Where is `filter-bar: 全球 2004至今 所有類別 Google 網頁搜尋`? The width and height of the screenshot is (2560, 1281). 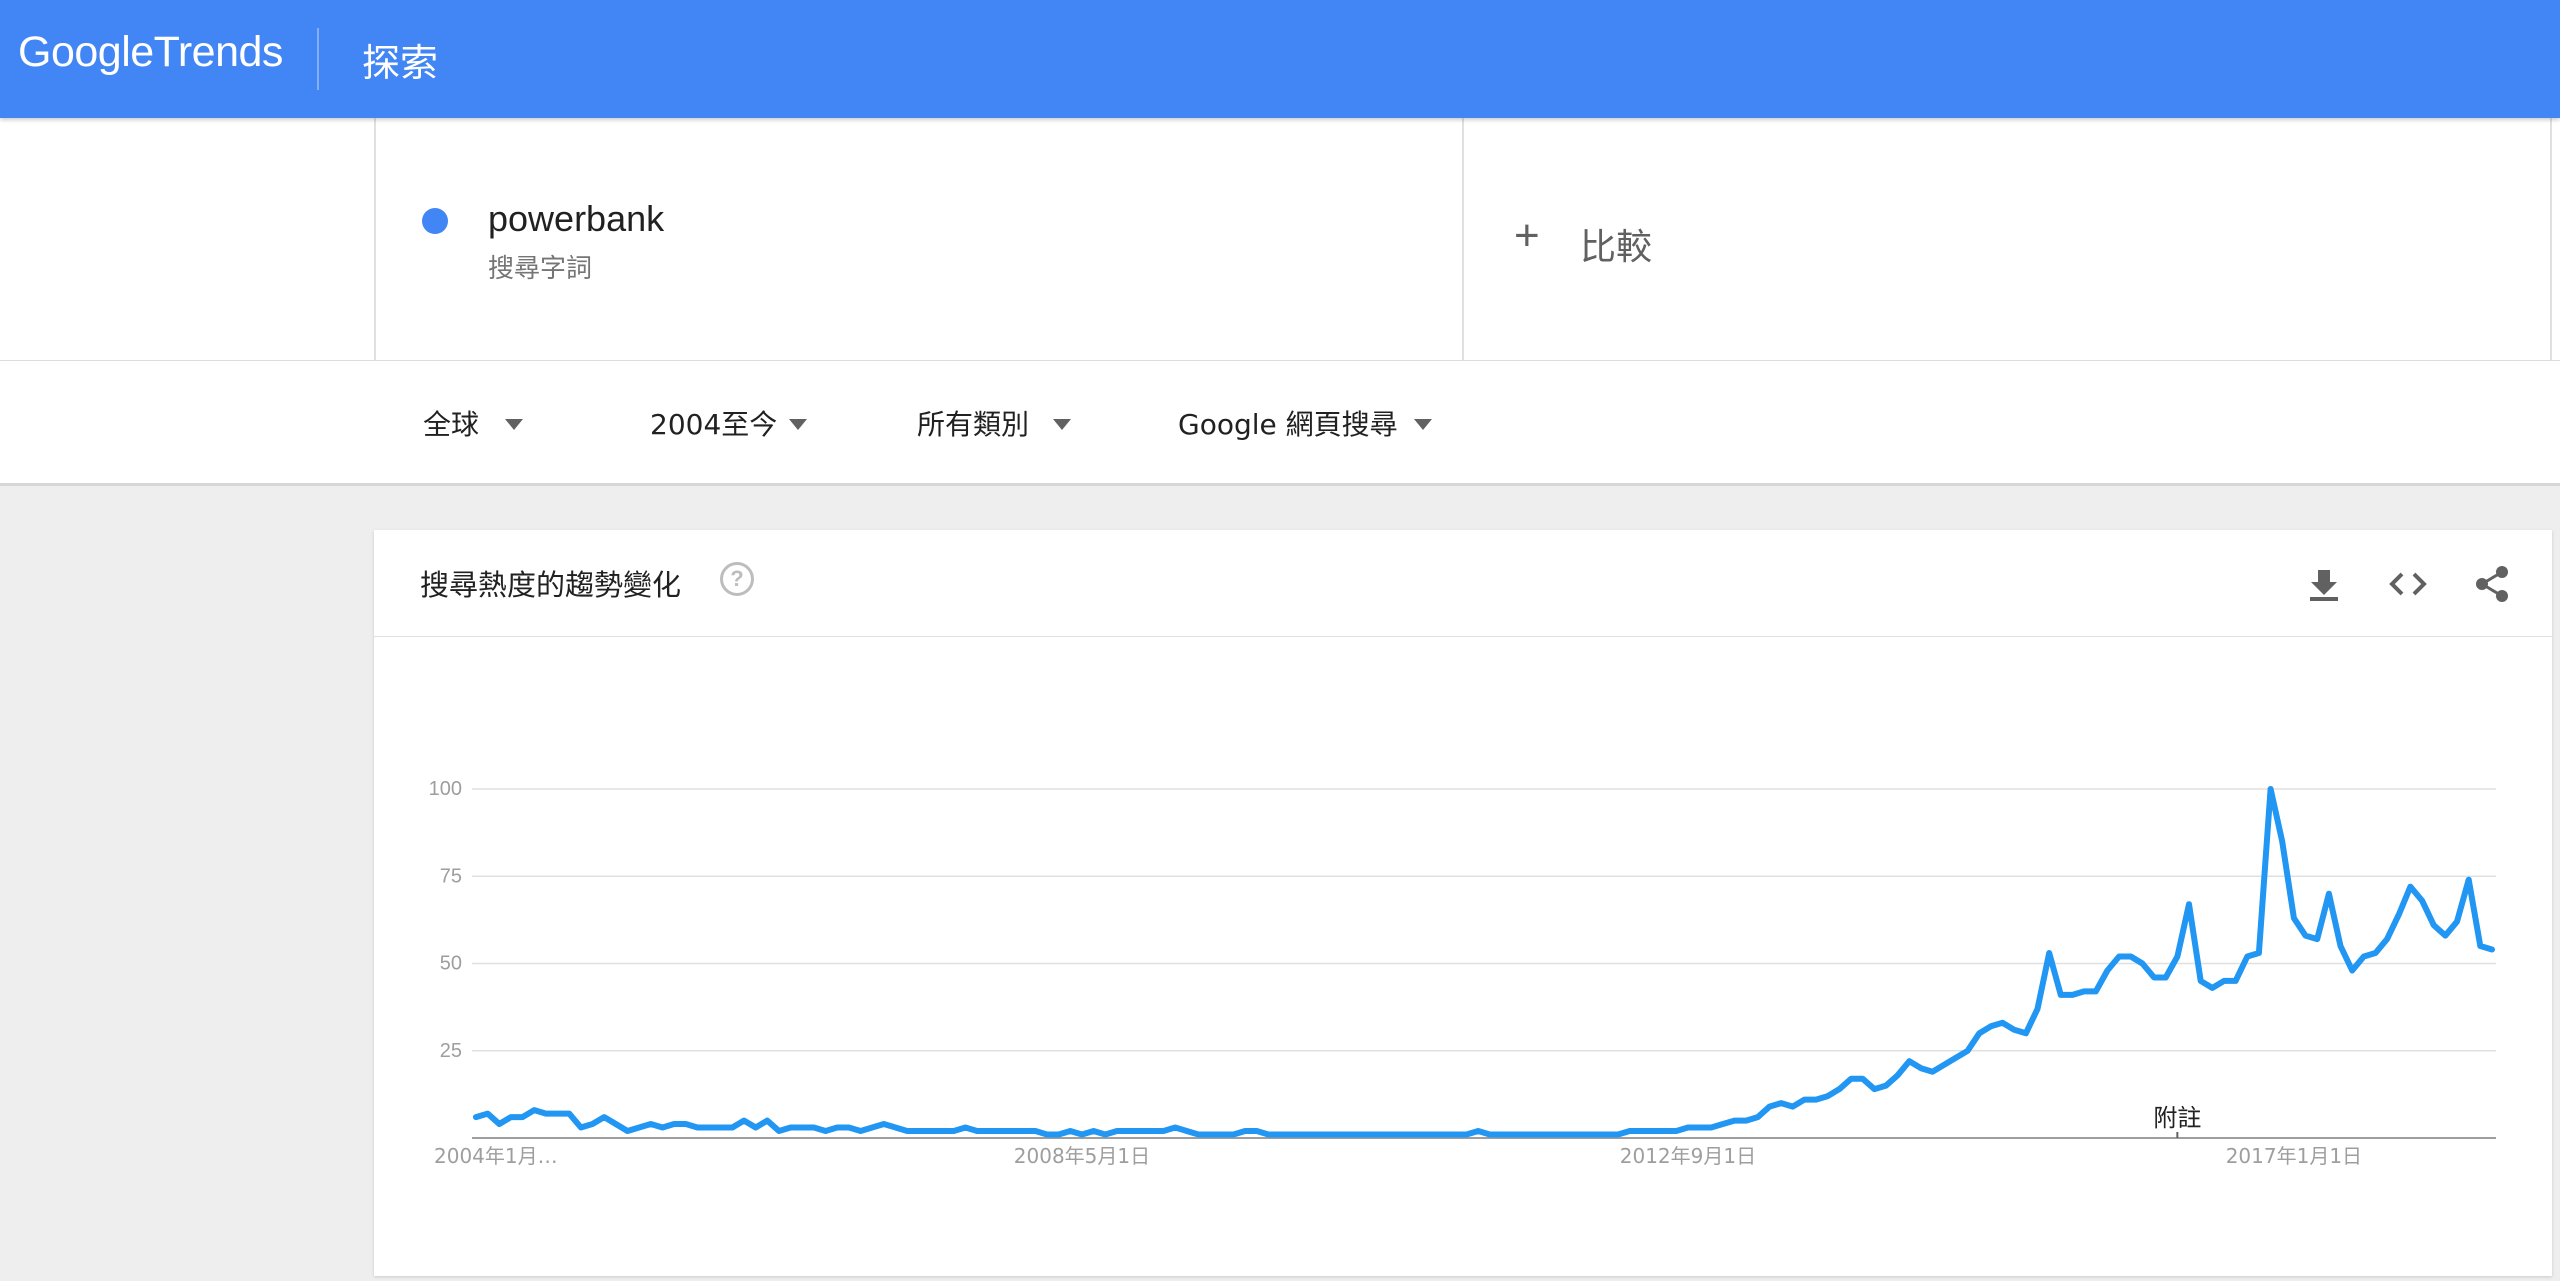
filter-bar: 全球 2004至今 所有類別 Google 網頁搜尋 is located at coordinates (1280, 423).